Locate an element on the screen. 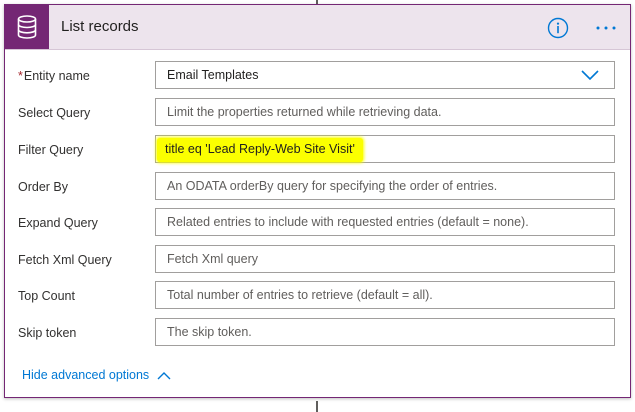 This screenshot has height=412, width=635. chevron-up-icon is located at coordinates (164, 375).